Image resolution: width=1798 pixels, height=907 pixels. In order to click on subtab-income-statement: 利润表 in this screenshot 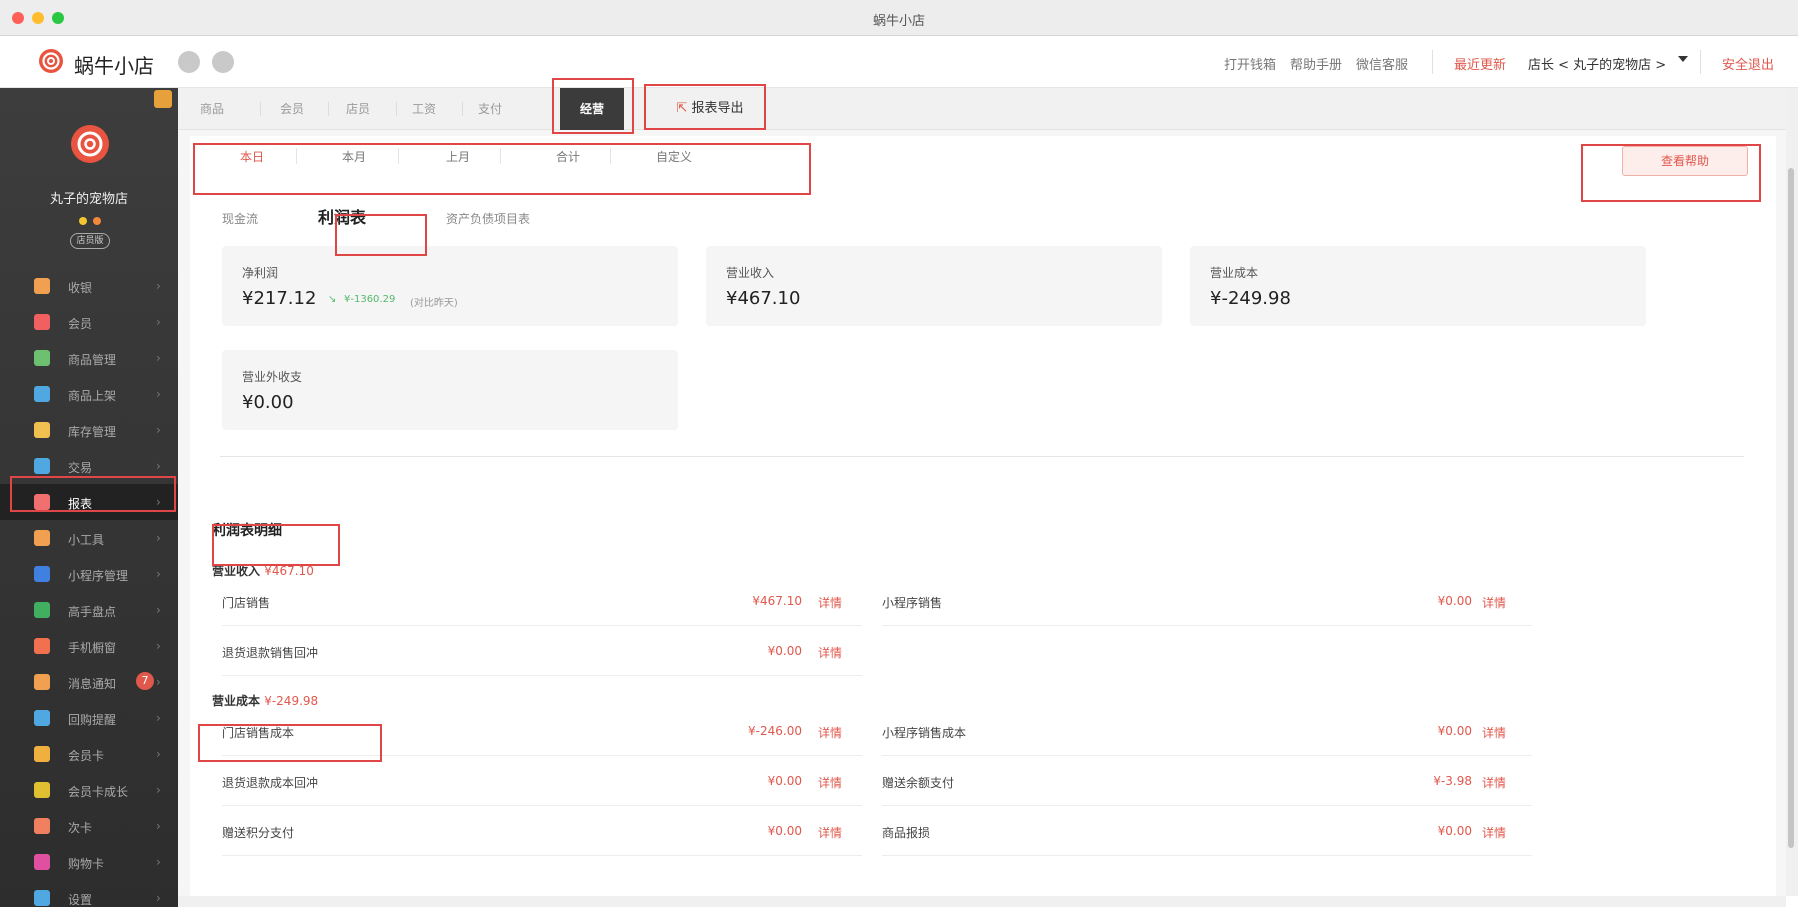, I will do `click(342, 216)`.